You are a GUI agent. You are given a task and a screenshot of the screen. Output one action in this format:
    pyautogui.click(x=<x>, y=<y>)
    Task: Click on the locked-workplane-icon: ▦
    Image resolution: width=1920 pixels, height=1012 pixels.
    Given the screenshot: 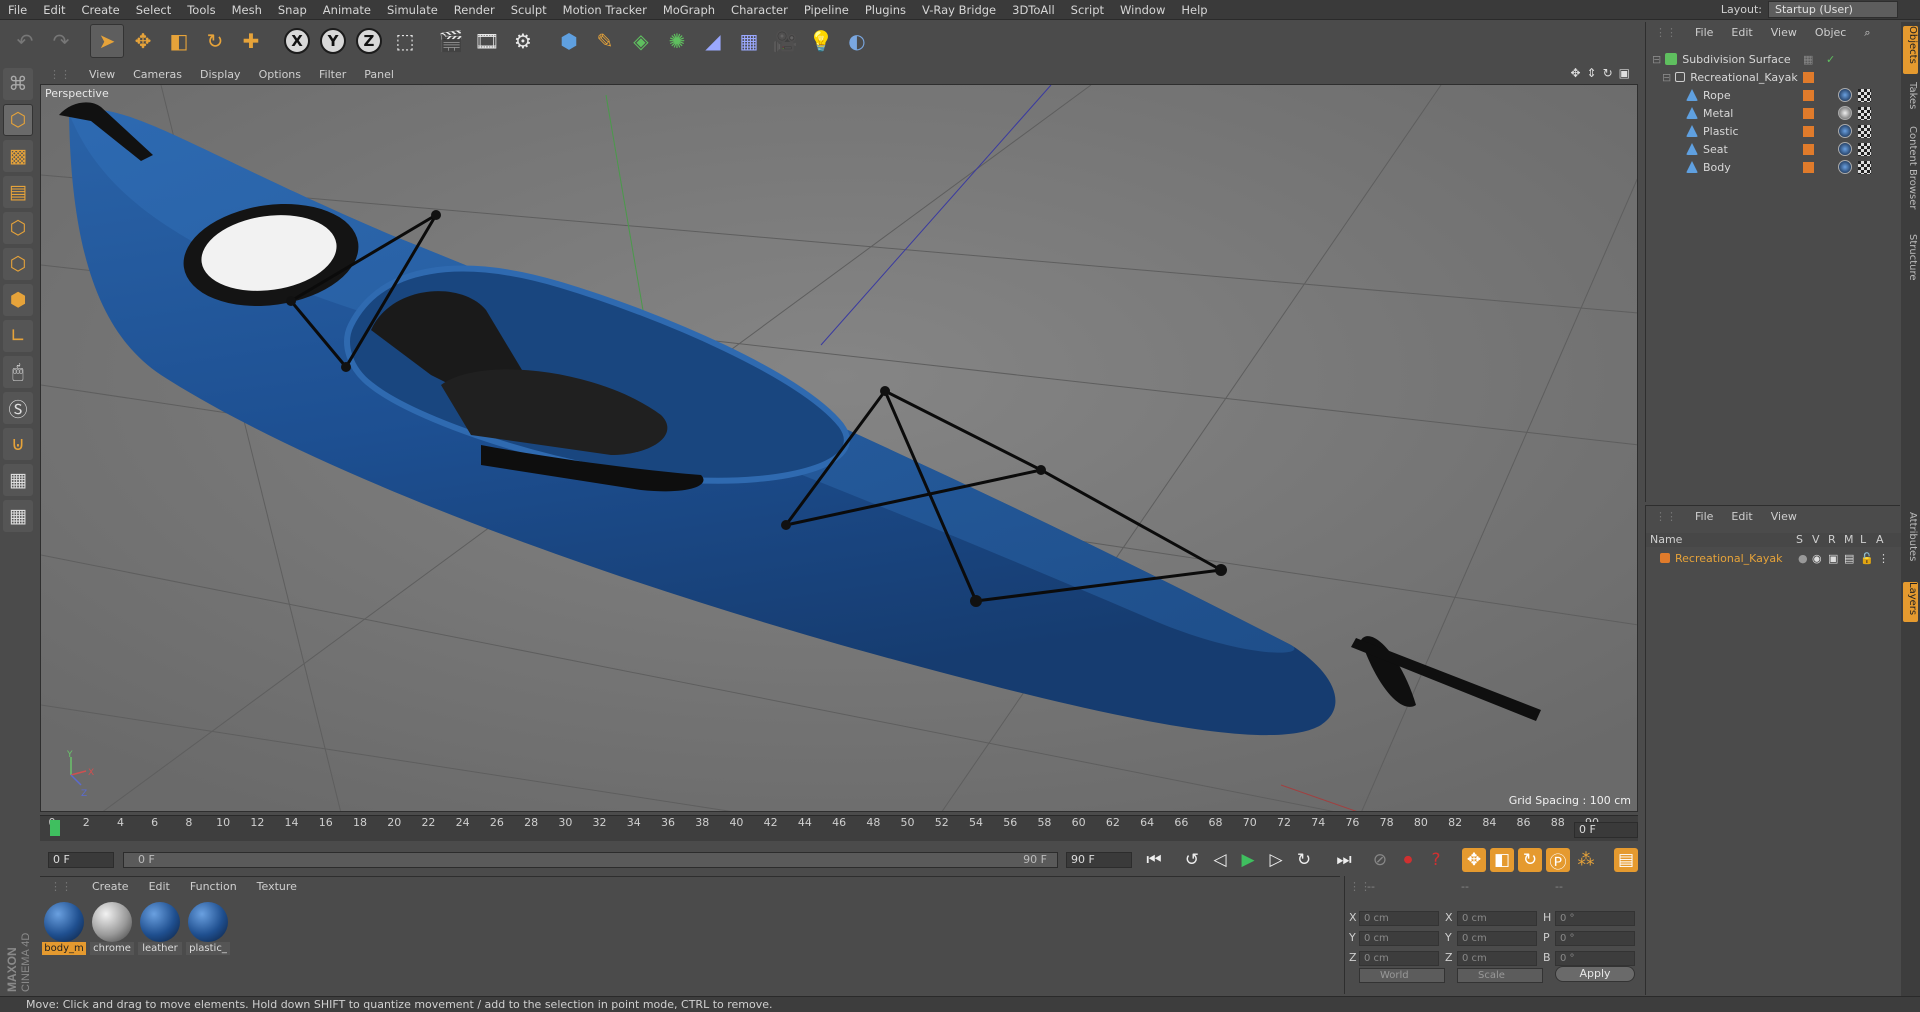 What is the action you would take?
    pyautogui.click(x=18, y=516)
    